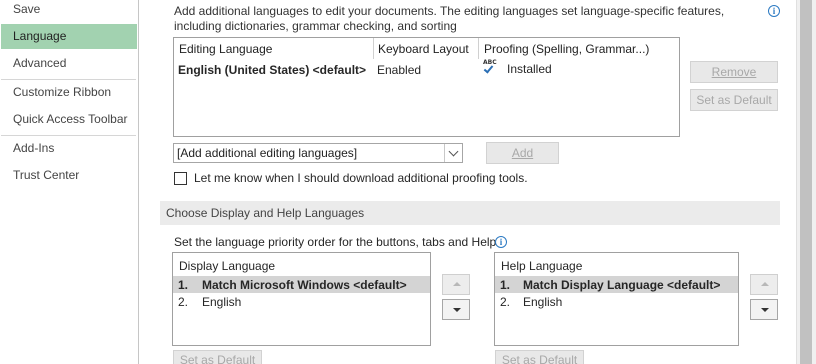  What do you see at coordinates (529, 69) in the screenshot?
I see `proofing-status: Installed` at bounding box center [529, 69].